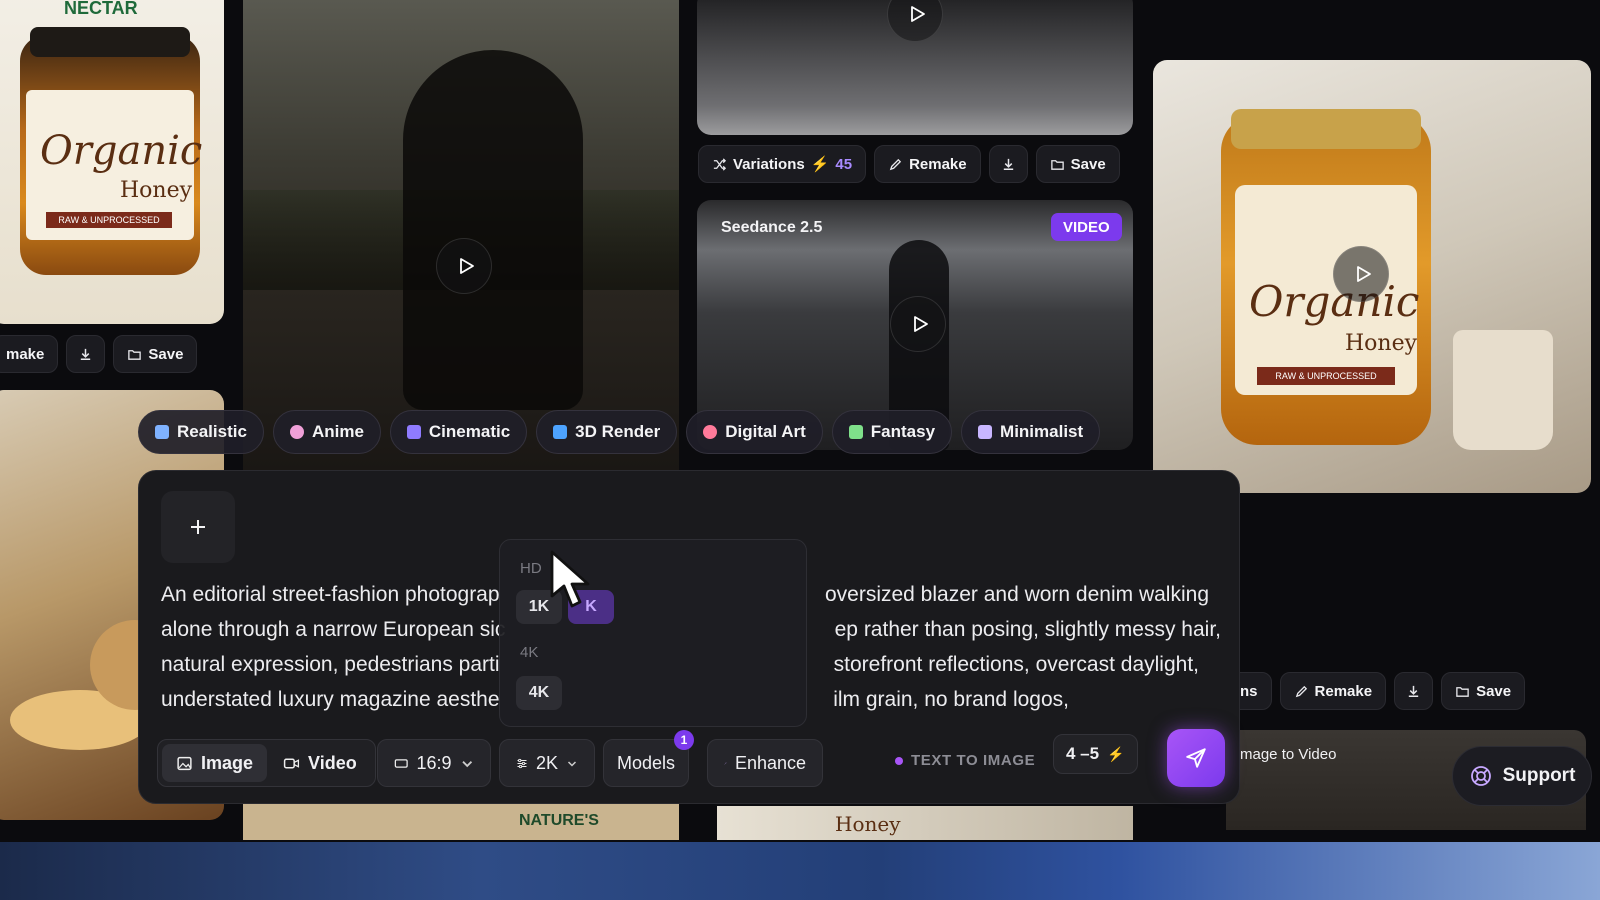 The width and height of the screenshot is (1600, 900). What do you see at coordinates (333, 629) in the screenshot?
I see `prompt-line: alone through a narrow European sic` at bounding box center [333, 629].